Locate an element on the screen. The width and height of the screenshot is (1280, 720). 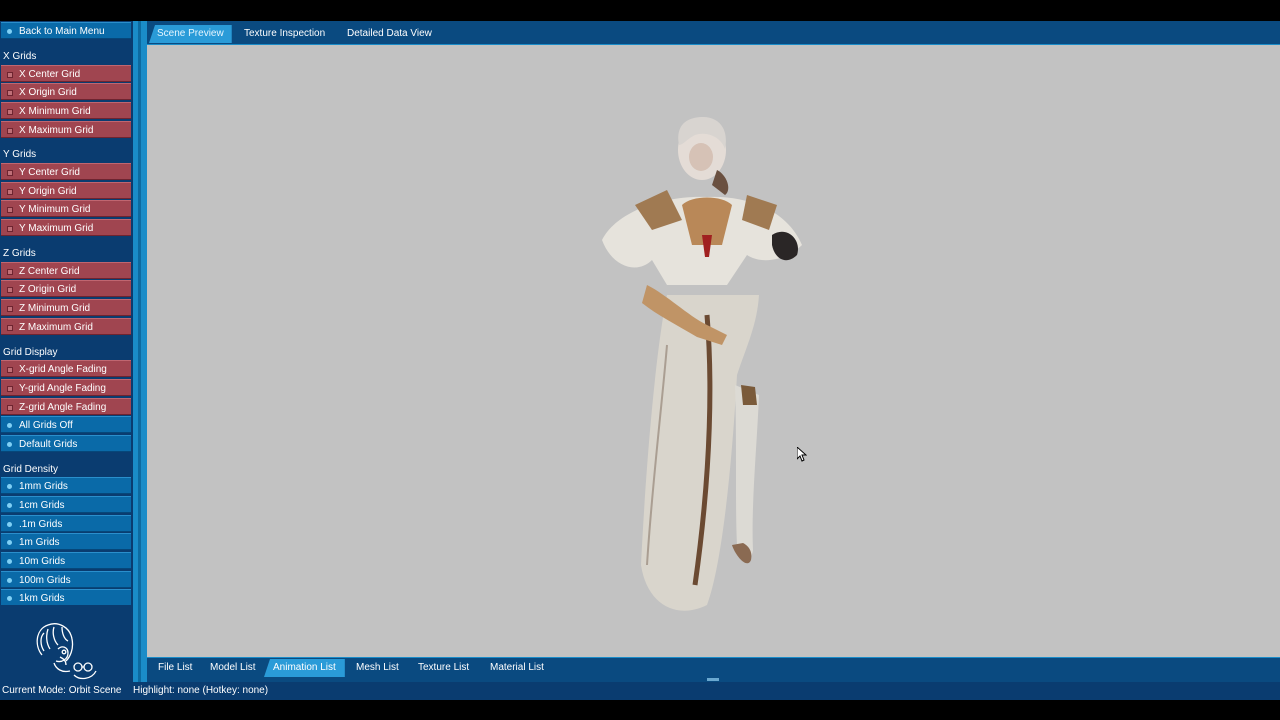
x-origin-grid-toggle: X Origin Grid is located at coordinates (66, 91).